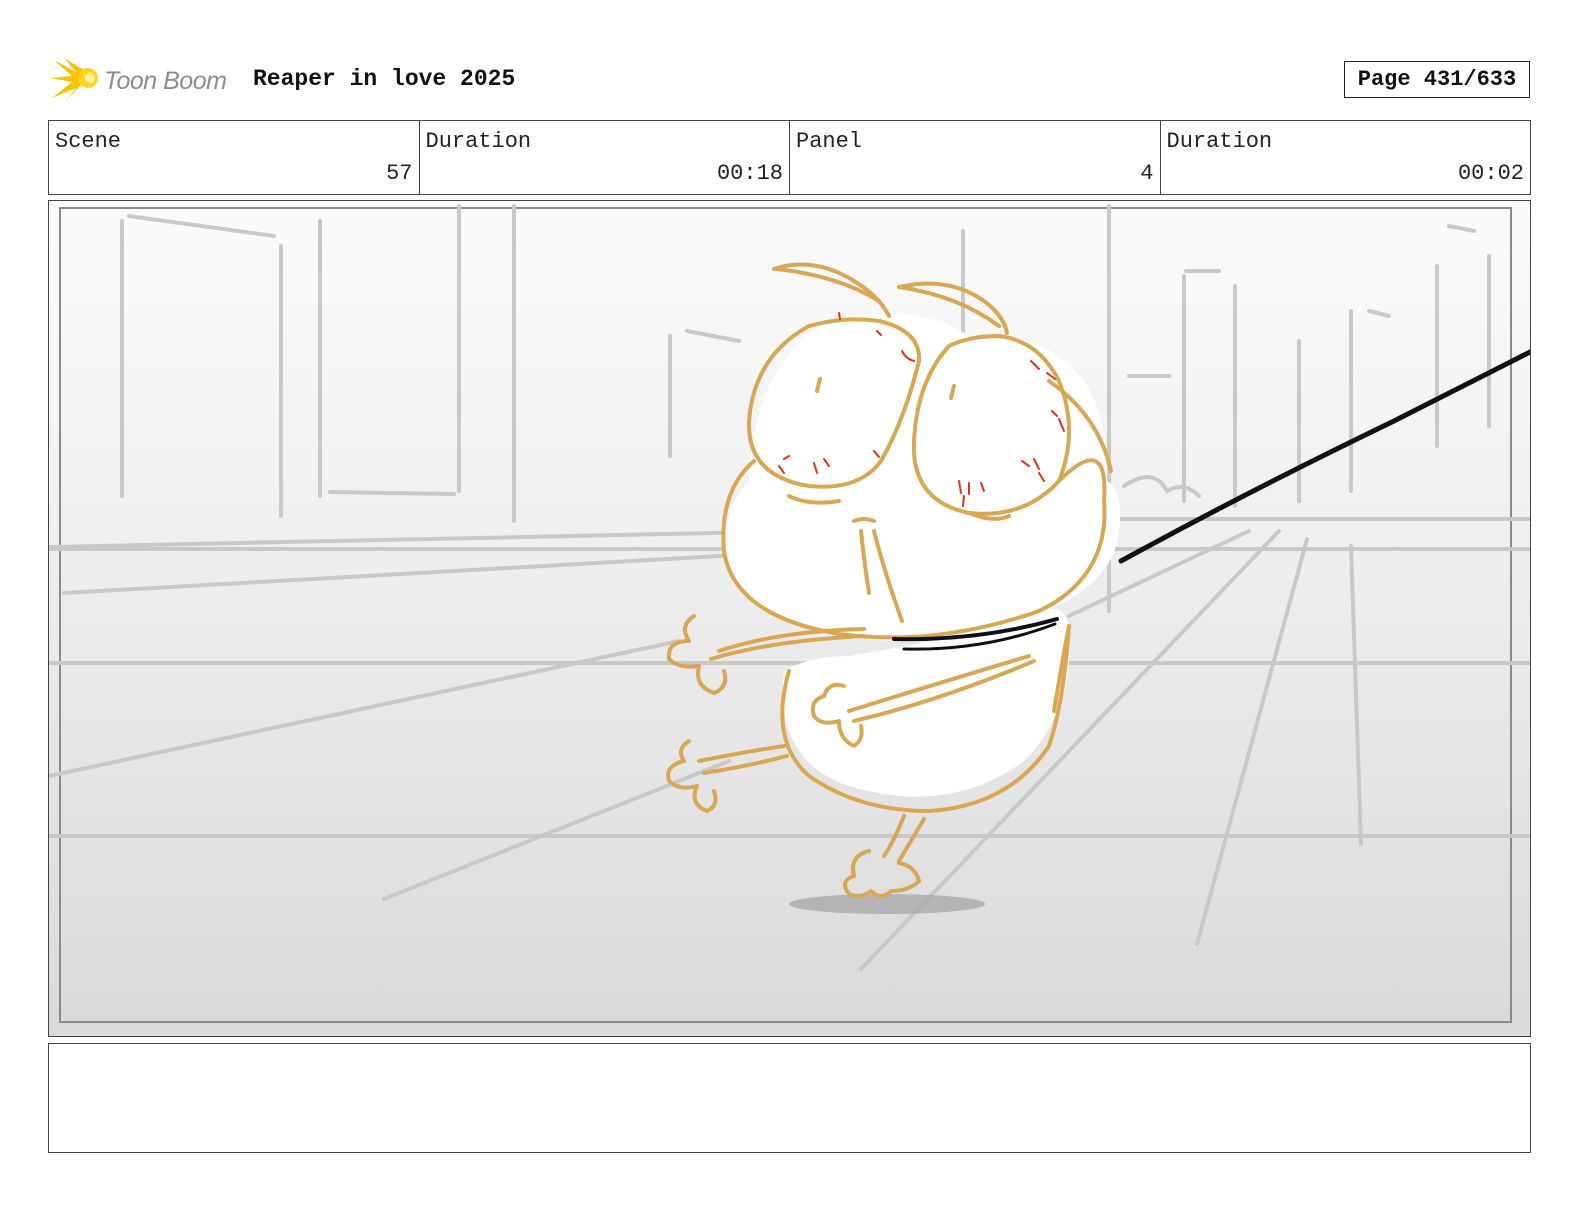  I want to click on project-title: Reaper in love 2025, so click(384, 79).